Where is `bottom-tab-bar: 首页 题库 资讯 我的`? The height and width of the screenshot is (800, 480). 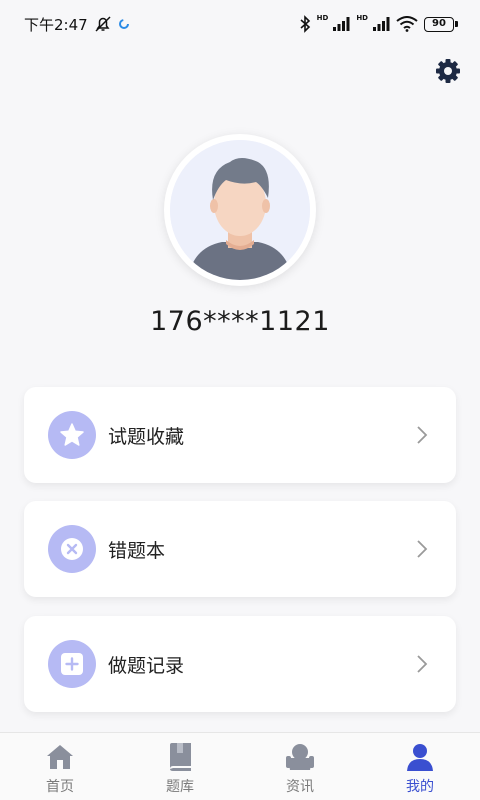 bottom-tab-bar: 首页 题库 资讯 我的 is located at coordinates (240, 766).